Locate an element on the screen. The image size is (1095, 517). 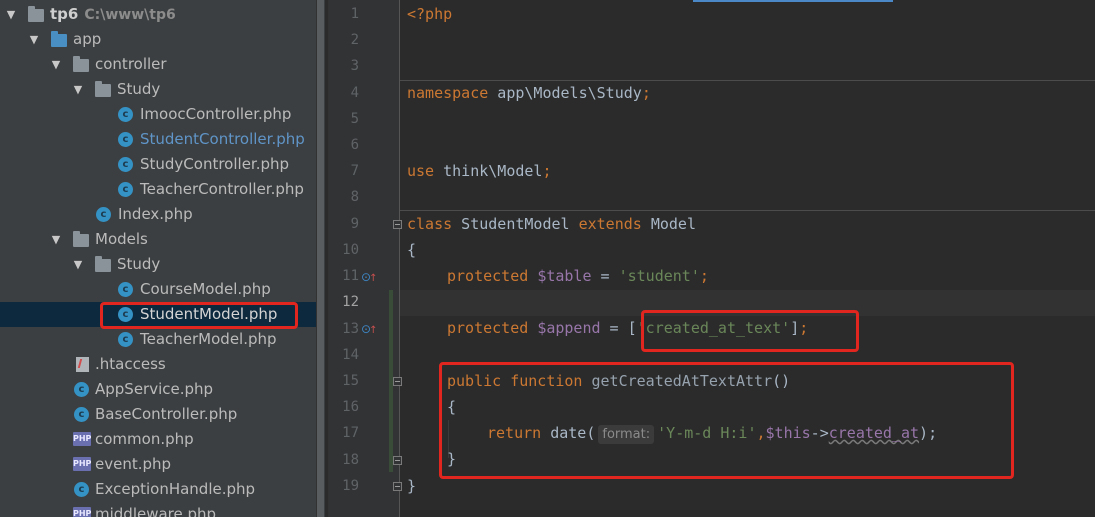
tree-item-label: Models is located at coordinates (121, 239).